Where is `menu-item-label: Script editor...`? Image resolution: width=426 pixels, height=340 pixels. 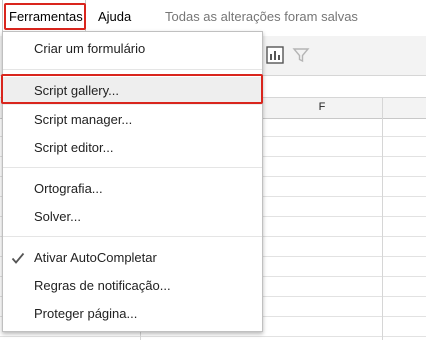 menu-item-label: Script editor... is located at coordinates (74, 147).